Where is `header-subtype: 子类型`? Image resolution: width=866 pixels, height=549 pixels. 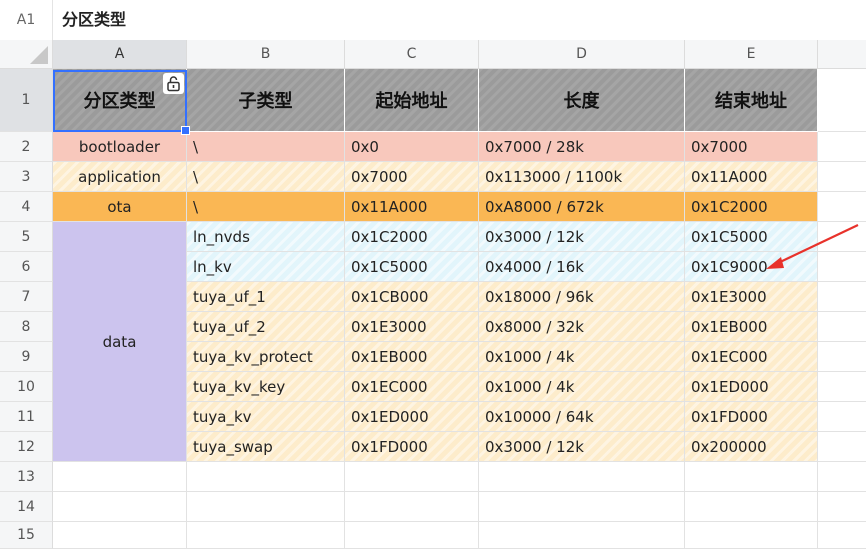
header-subtype: 子类型 is located at coordinates (266, 100).